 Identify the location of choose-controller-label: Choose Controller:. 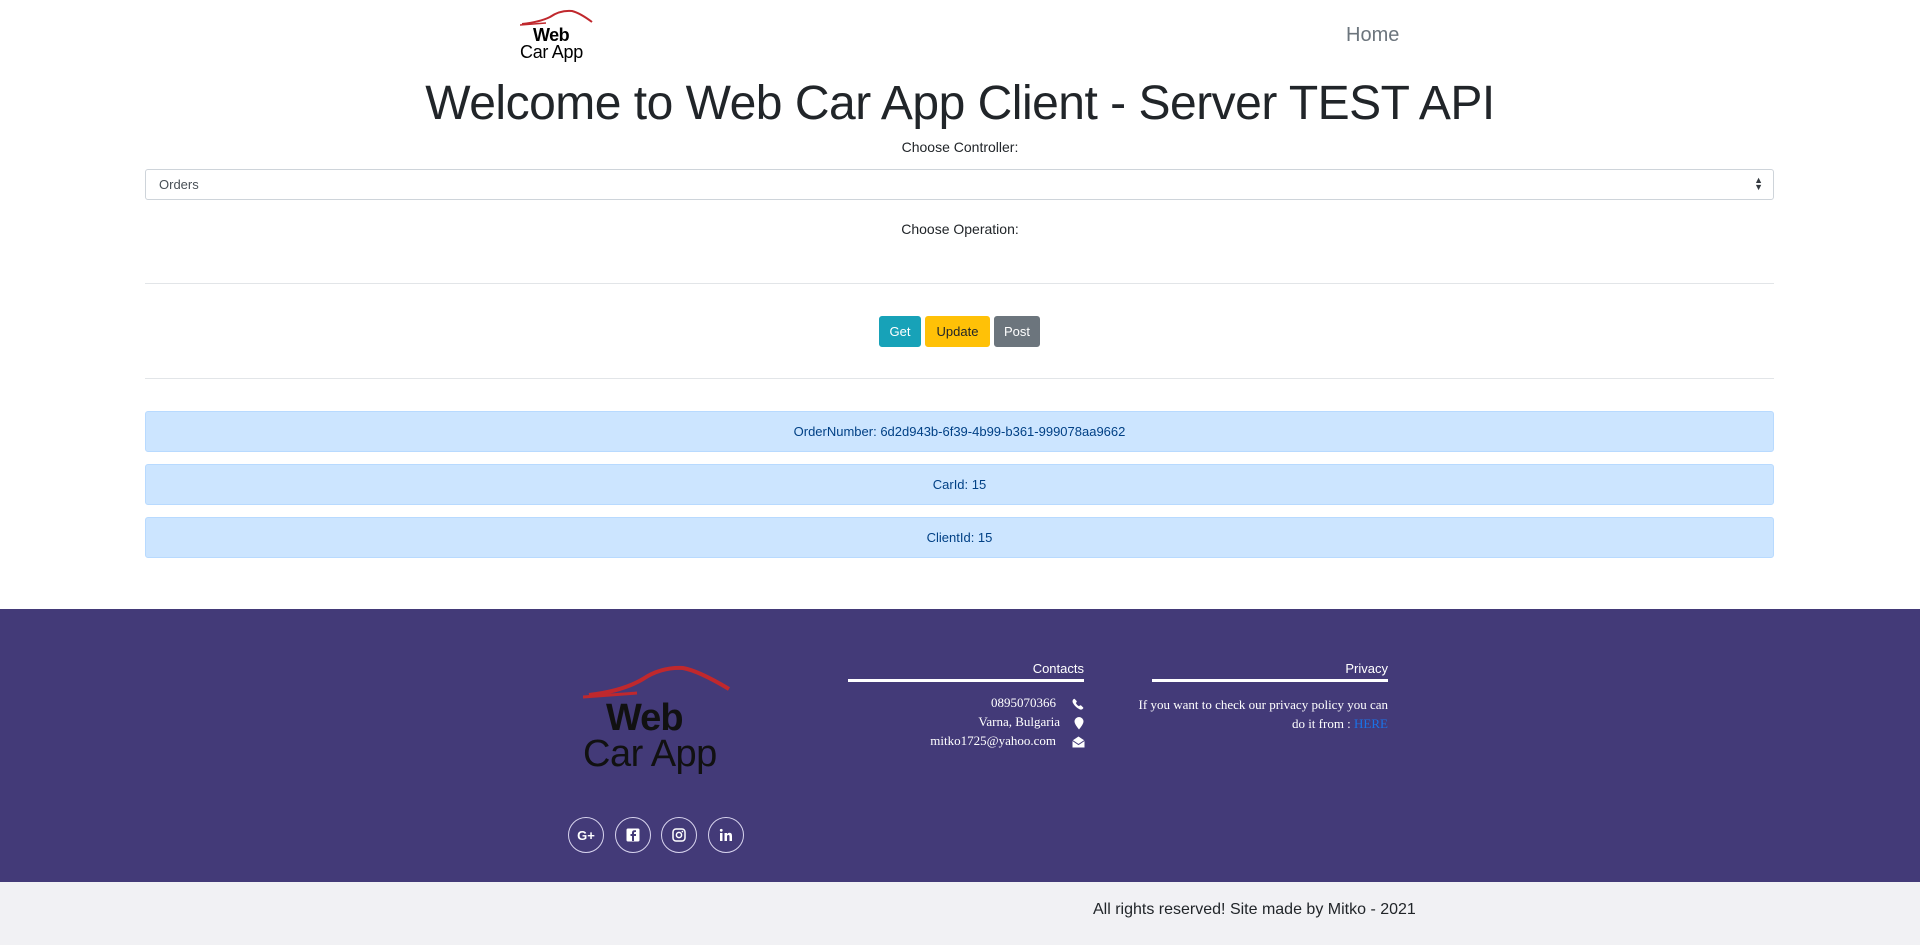
(960, 147).